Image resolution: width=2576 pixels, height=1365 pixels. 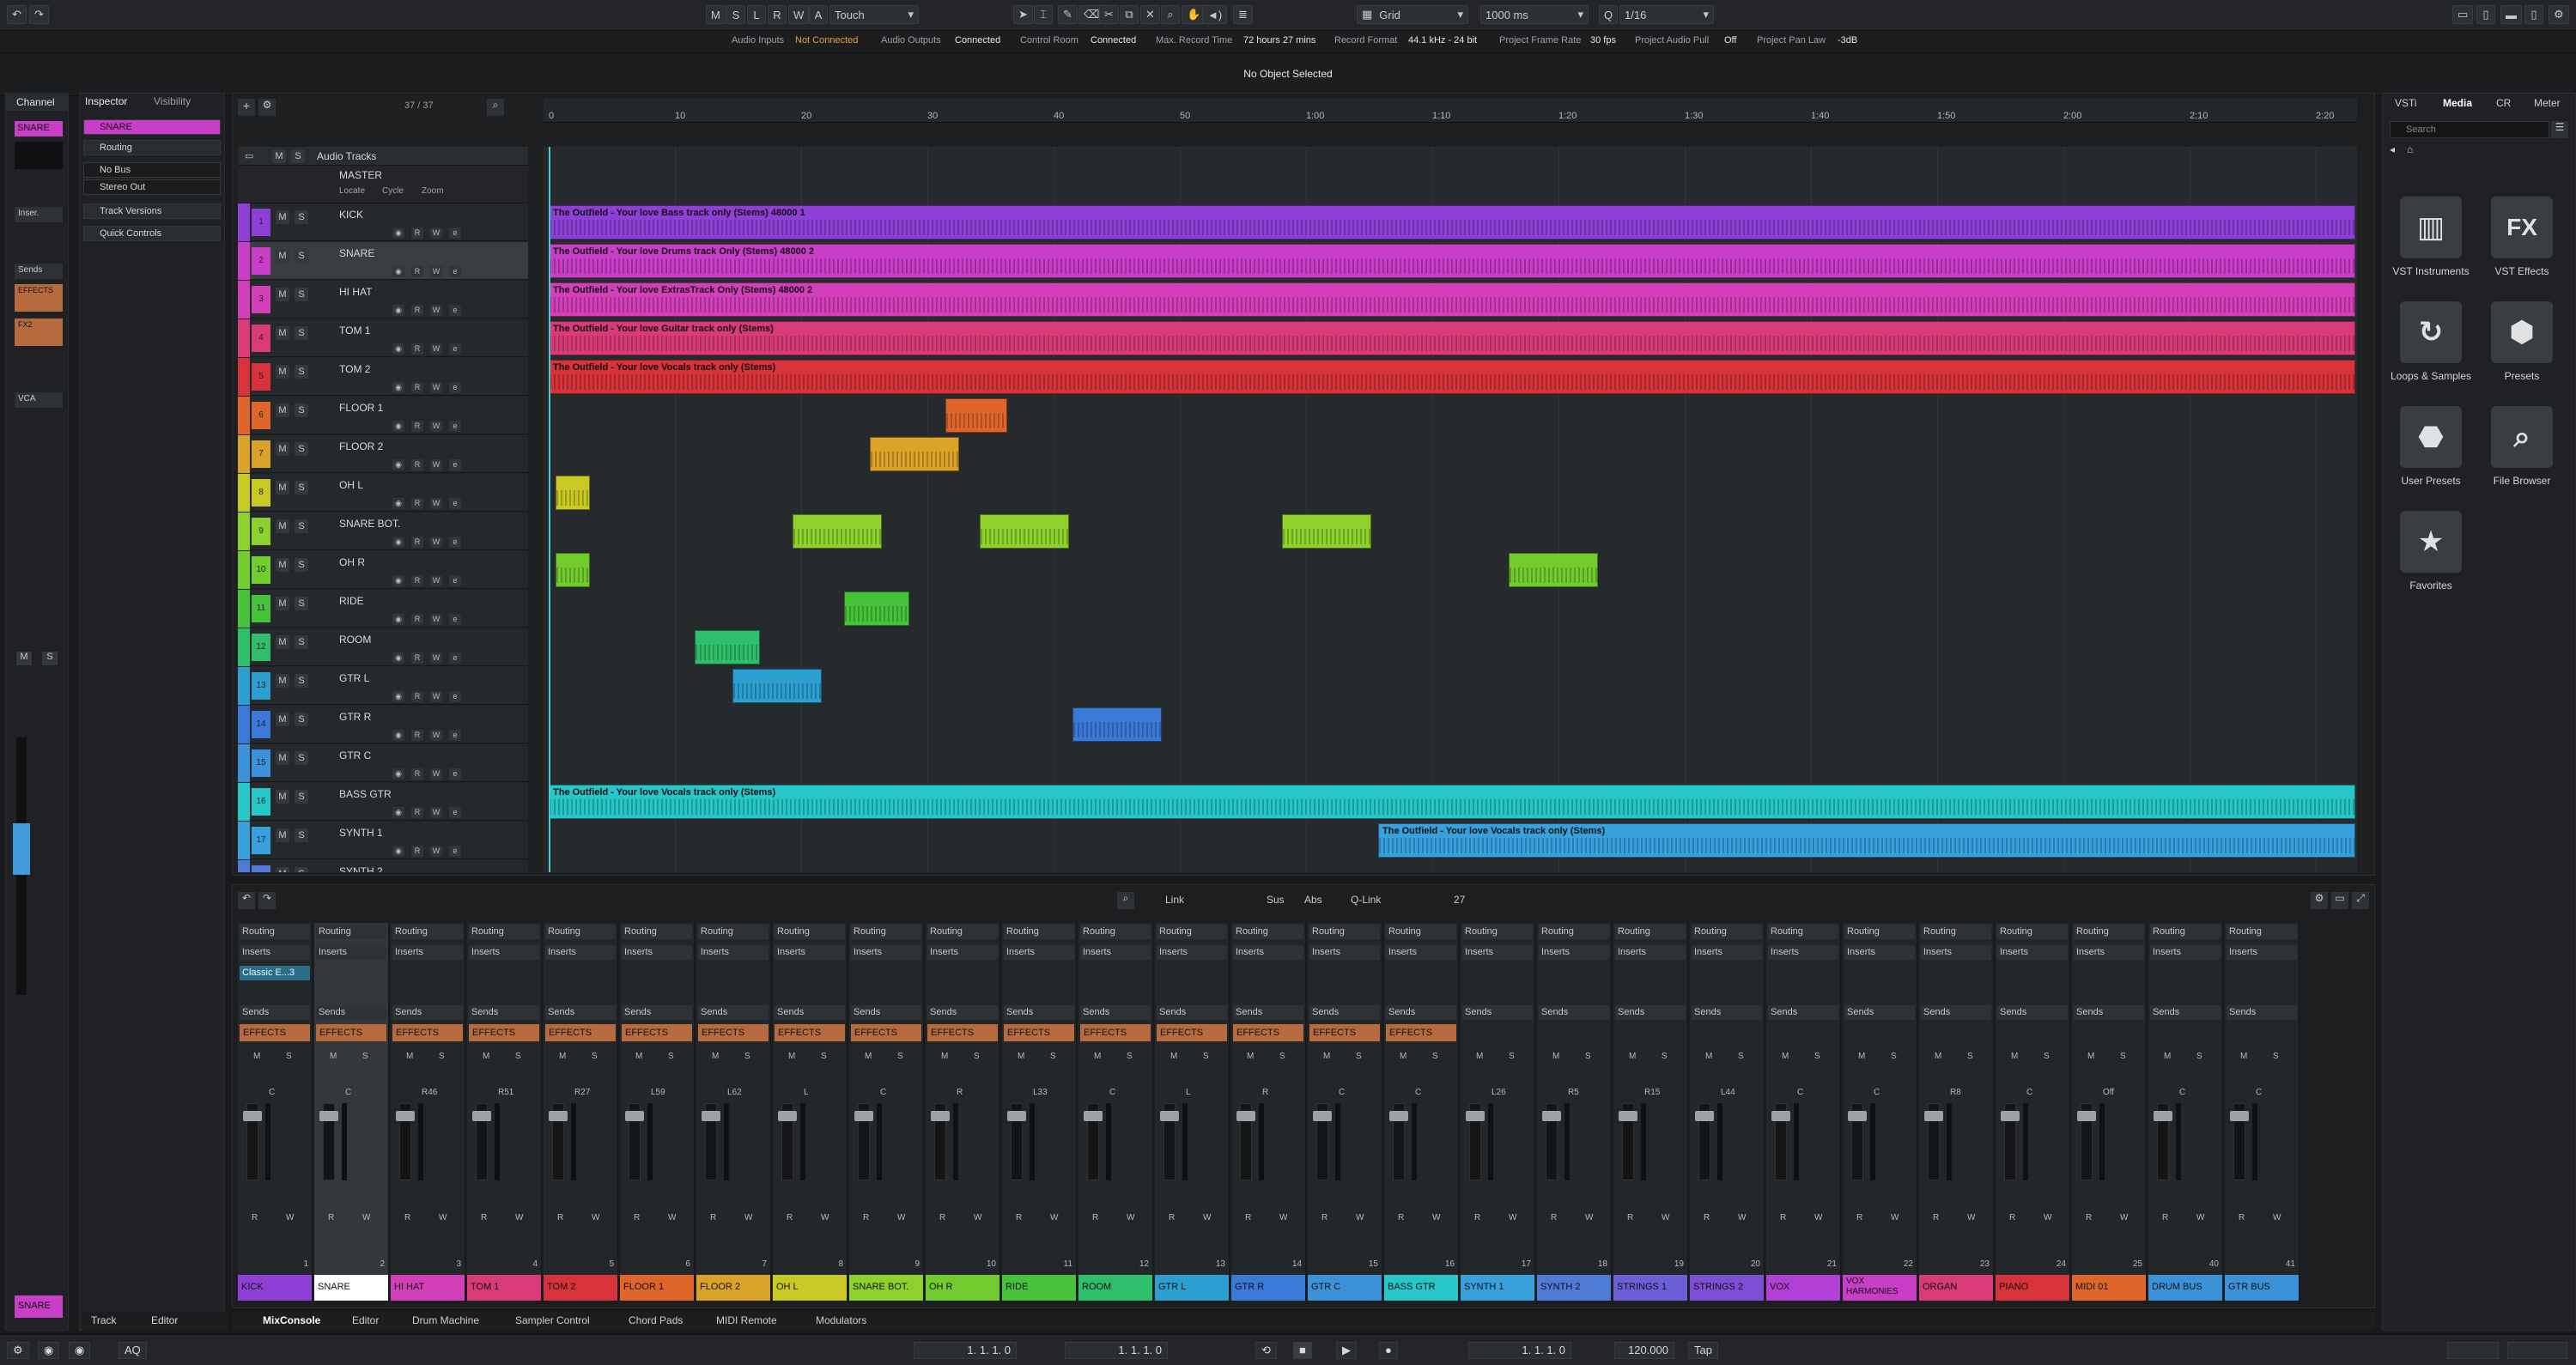 I want to click on track-presets-icon: ⚙, so click(x=267, y=108).